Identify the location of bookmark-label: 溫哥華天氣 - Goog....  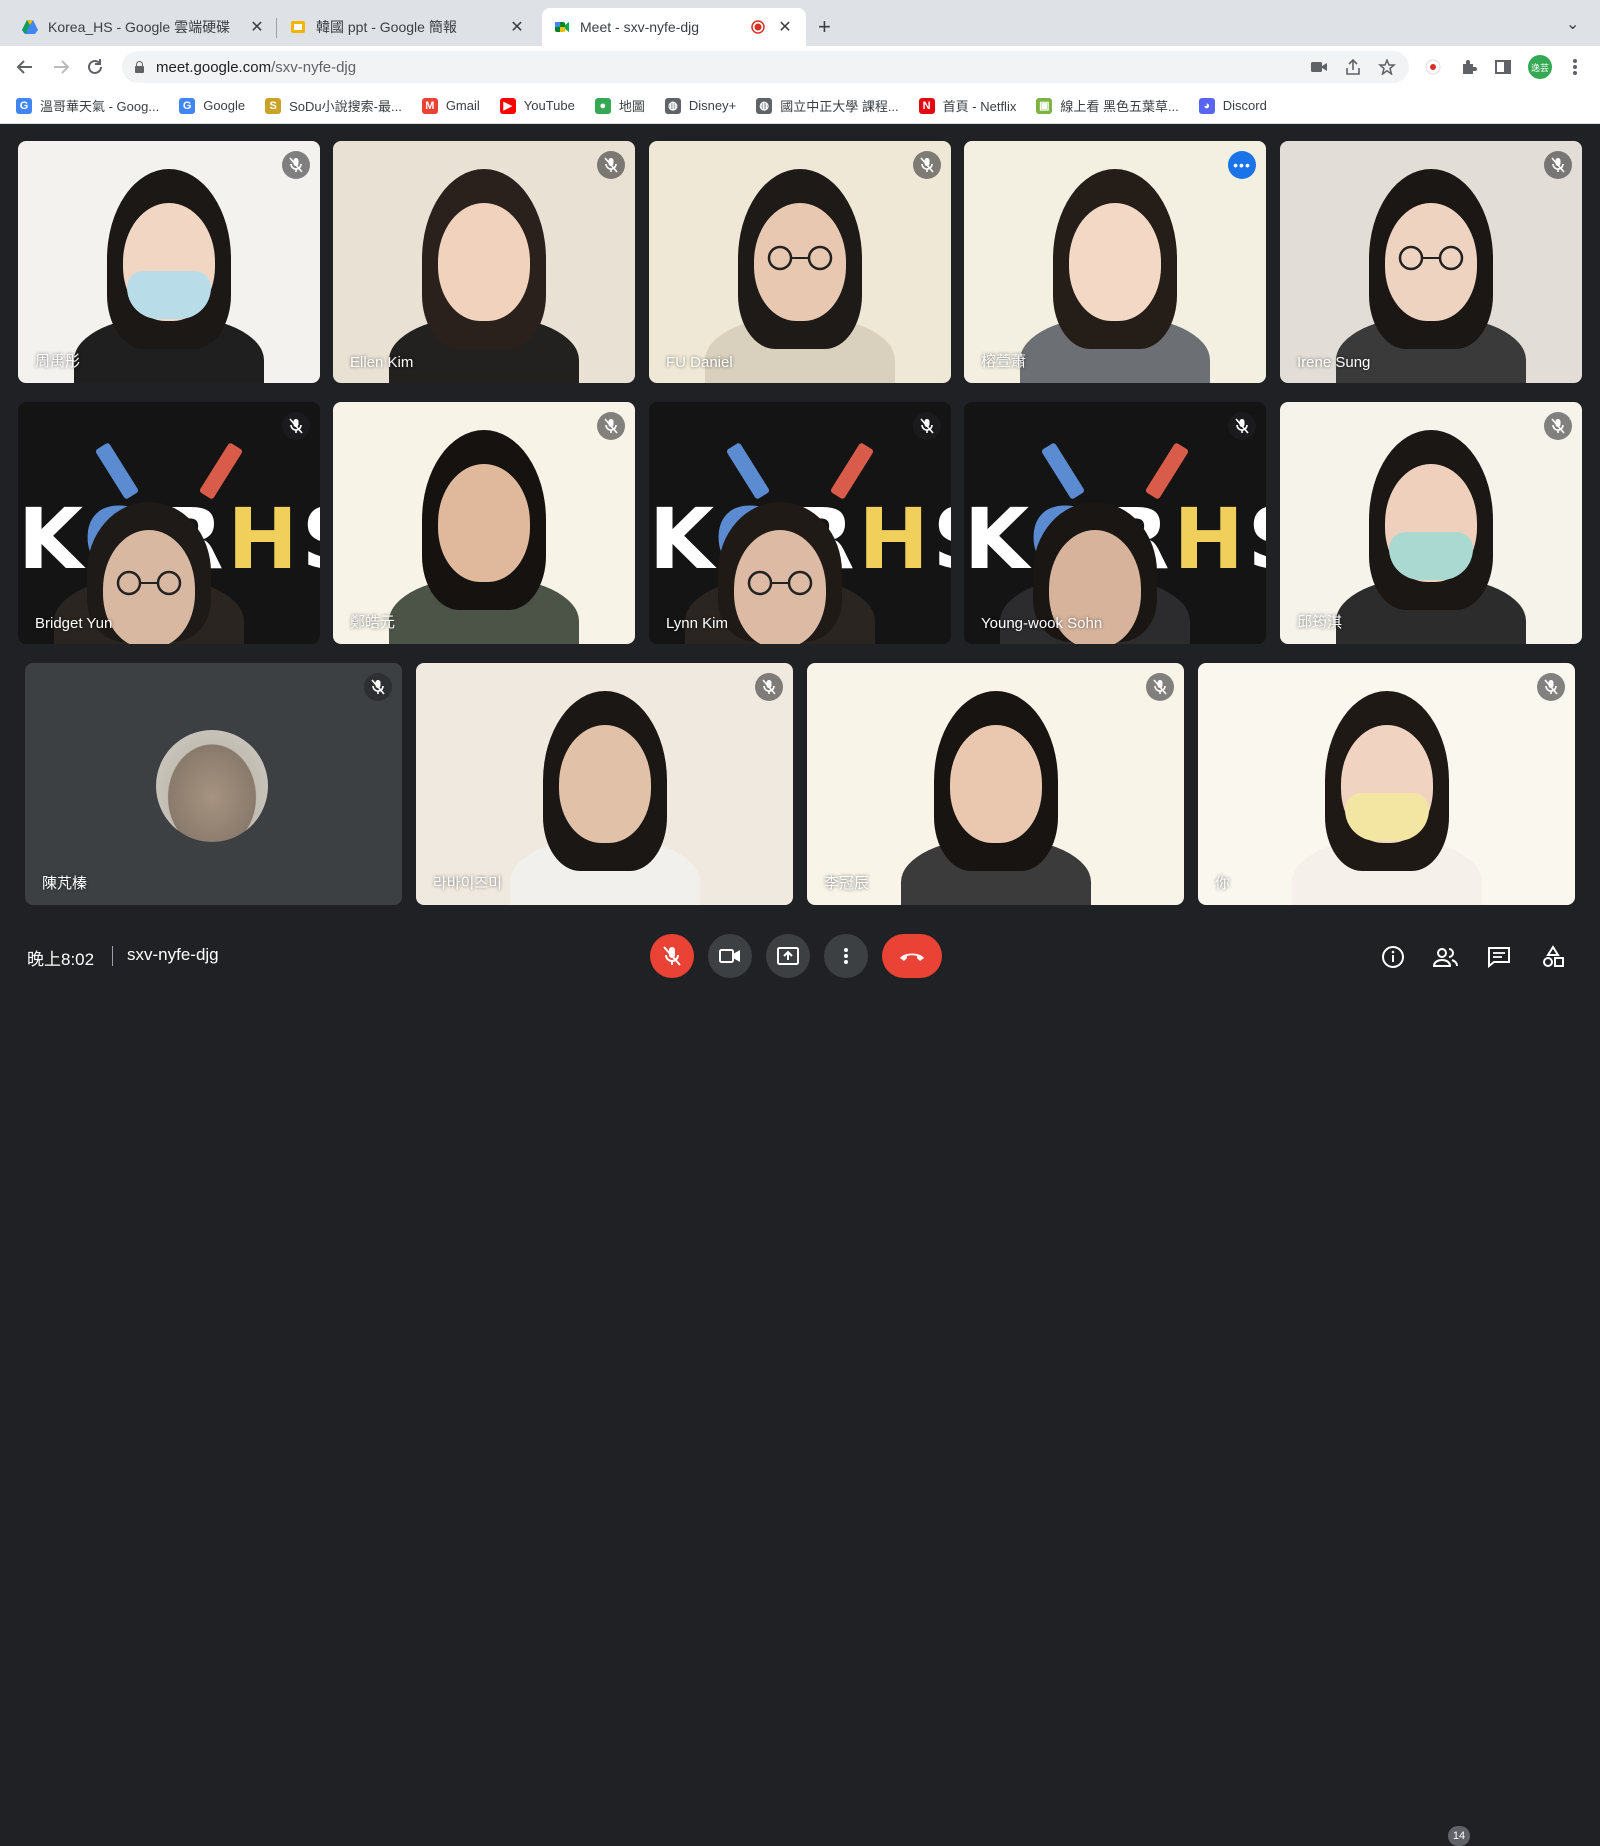
(100, 106).